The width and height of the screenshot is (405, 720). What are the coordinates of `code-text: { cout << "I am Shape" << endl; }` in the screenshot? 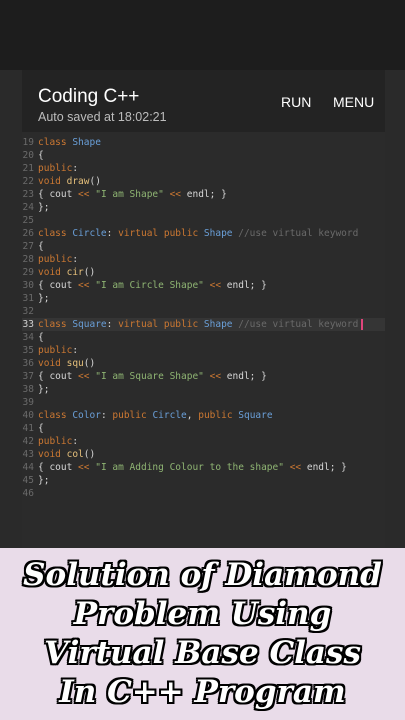 It's located at (132, 194).